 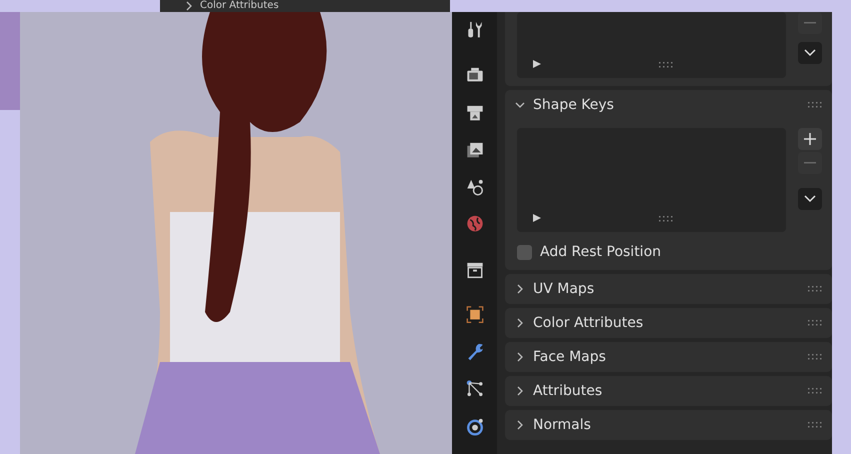 I want to click on checkbox, so click(x=524, y=252).